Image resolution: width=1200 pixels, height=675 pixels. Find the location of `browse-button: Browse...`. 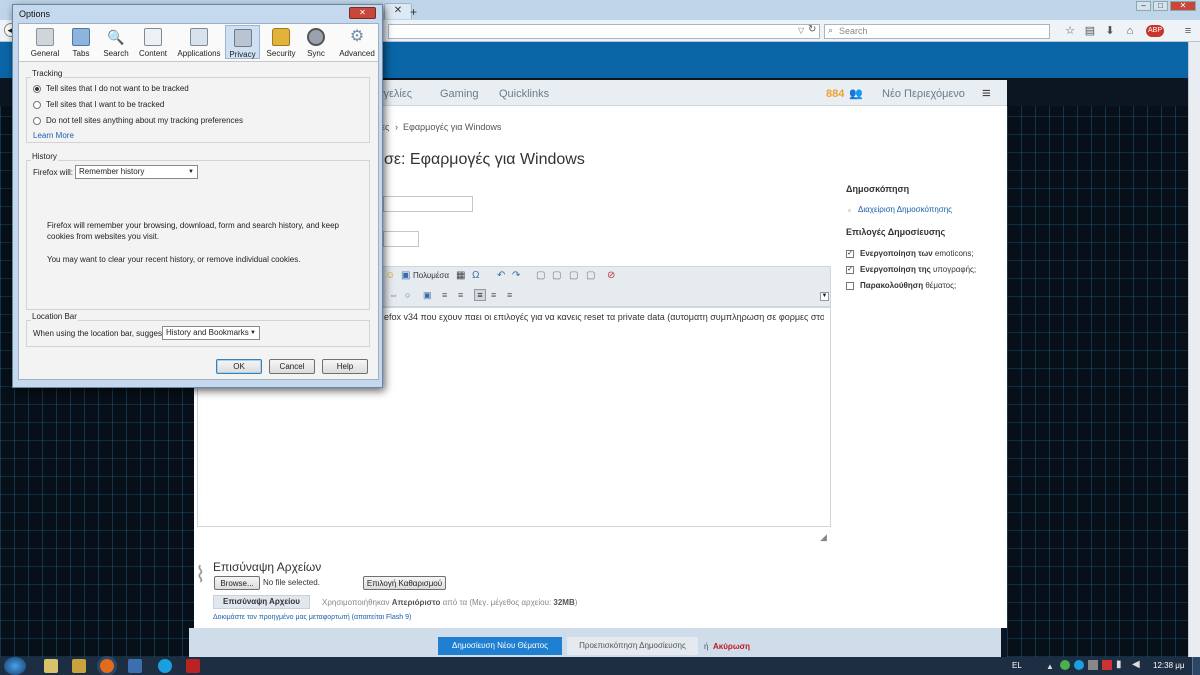

browse-button: Browse... is located at coordinates (237, 583).